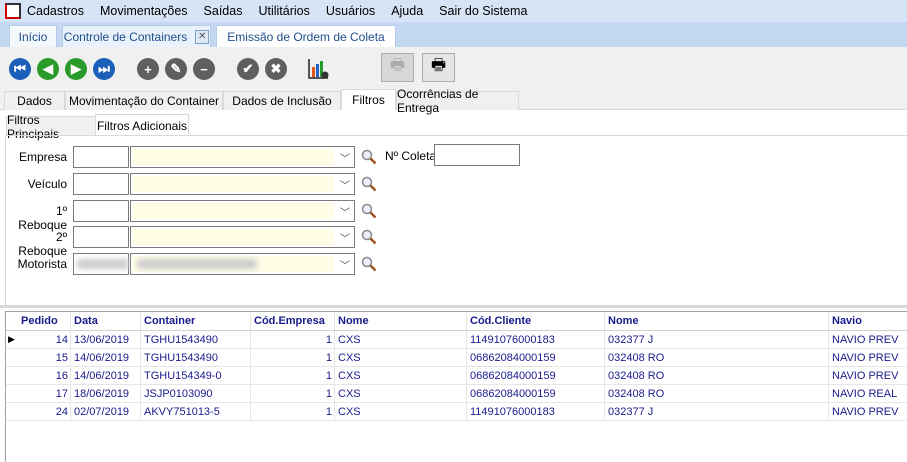  I want to click on cell: 032377 J, so click(631, 412).